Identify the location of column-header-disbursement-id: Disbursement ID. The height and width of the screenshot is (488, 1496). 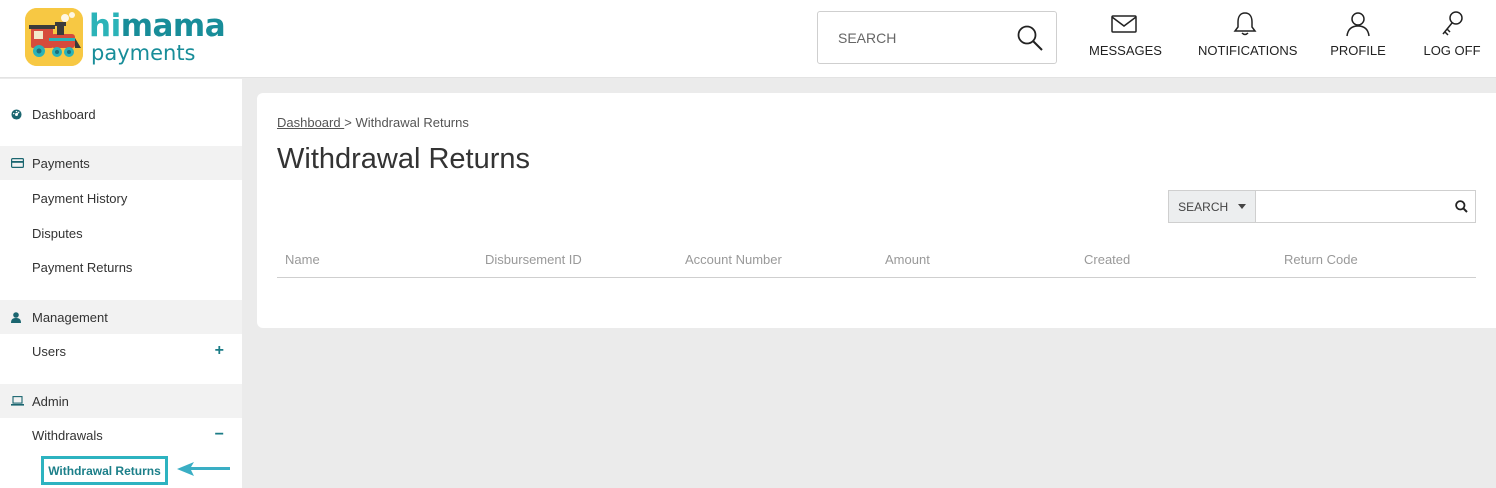
(533, 259).